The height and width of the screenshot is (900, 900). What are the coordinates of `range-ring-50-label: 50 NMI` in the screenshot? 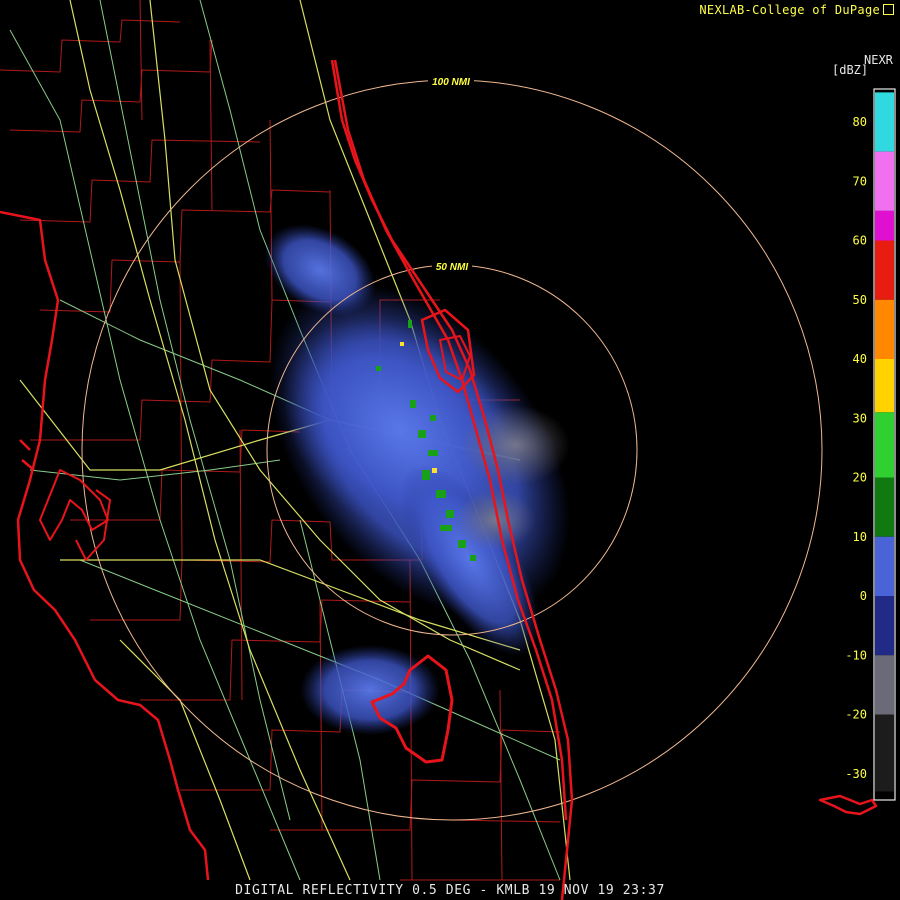 It's located at (452, 267).